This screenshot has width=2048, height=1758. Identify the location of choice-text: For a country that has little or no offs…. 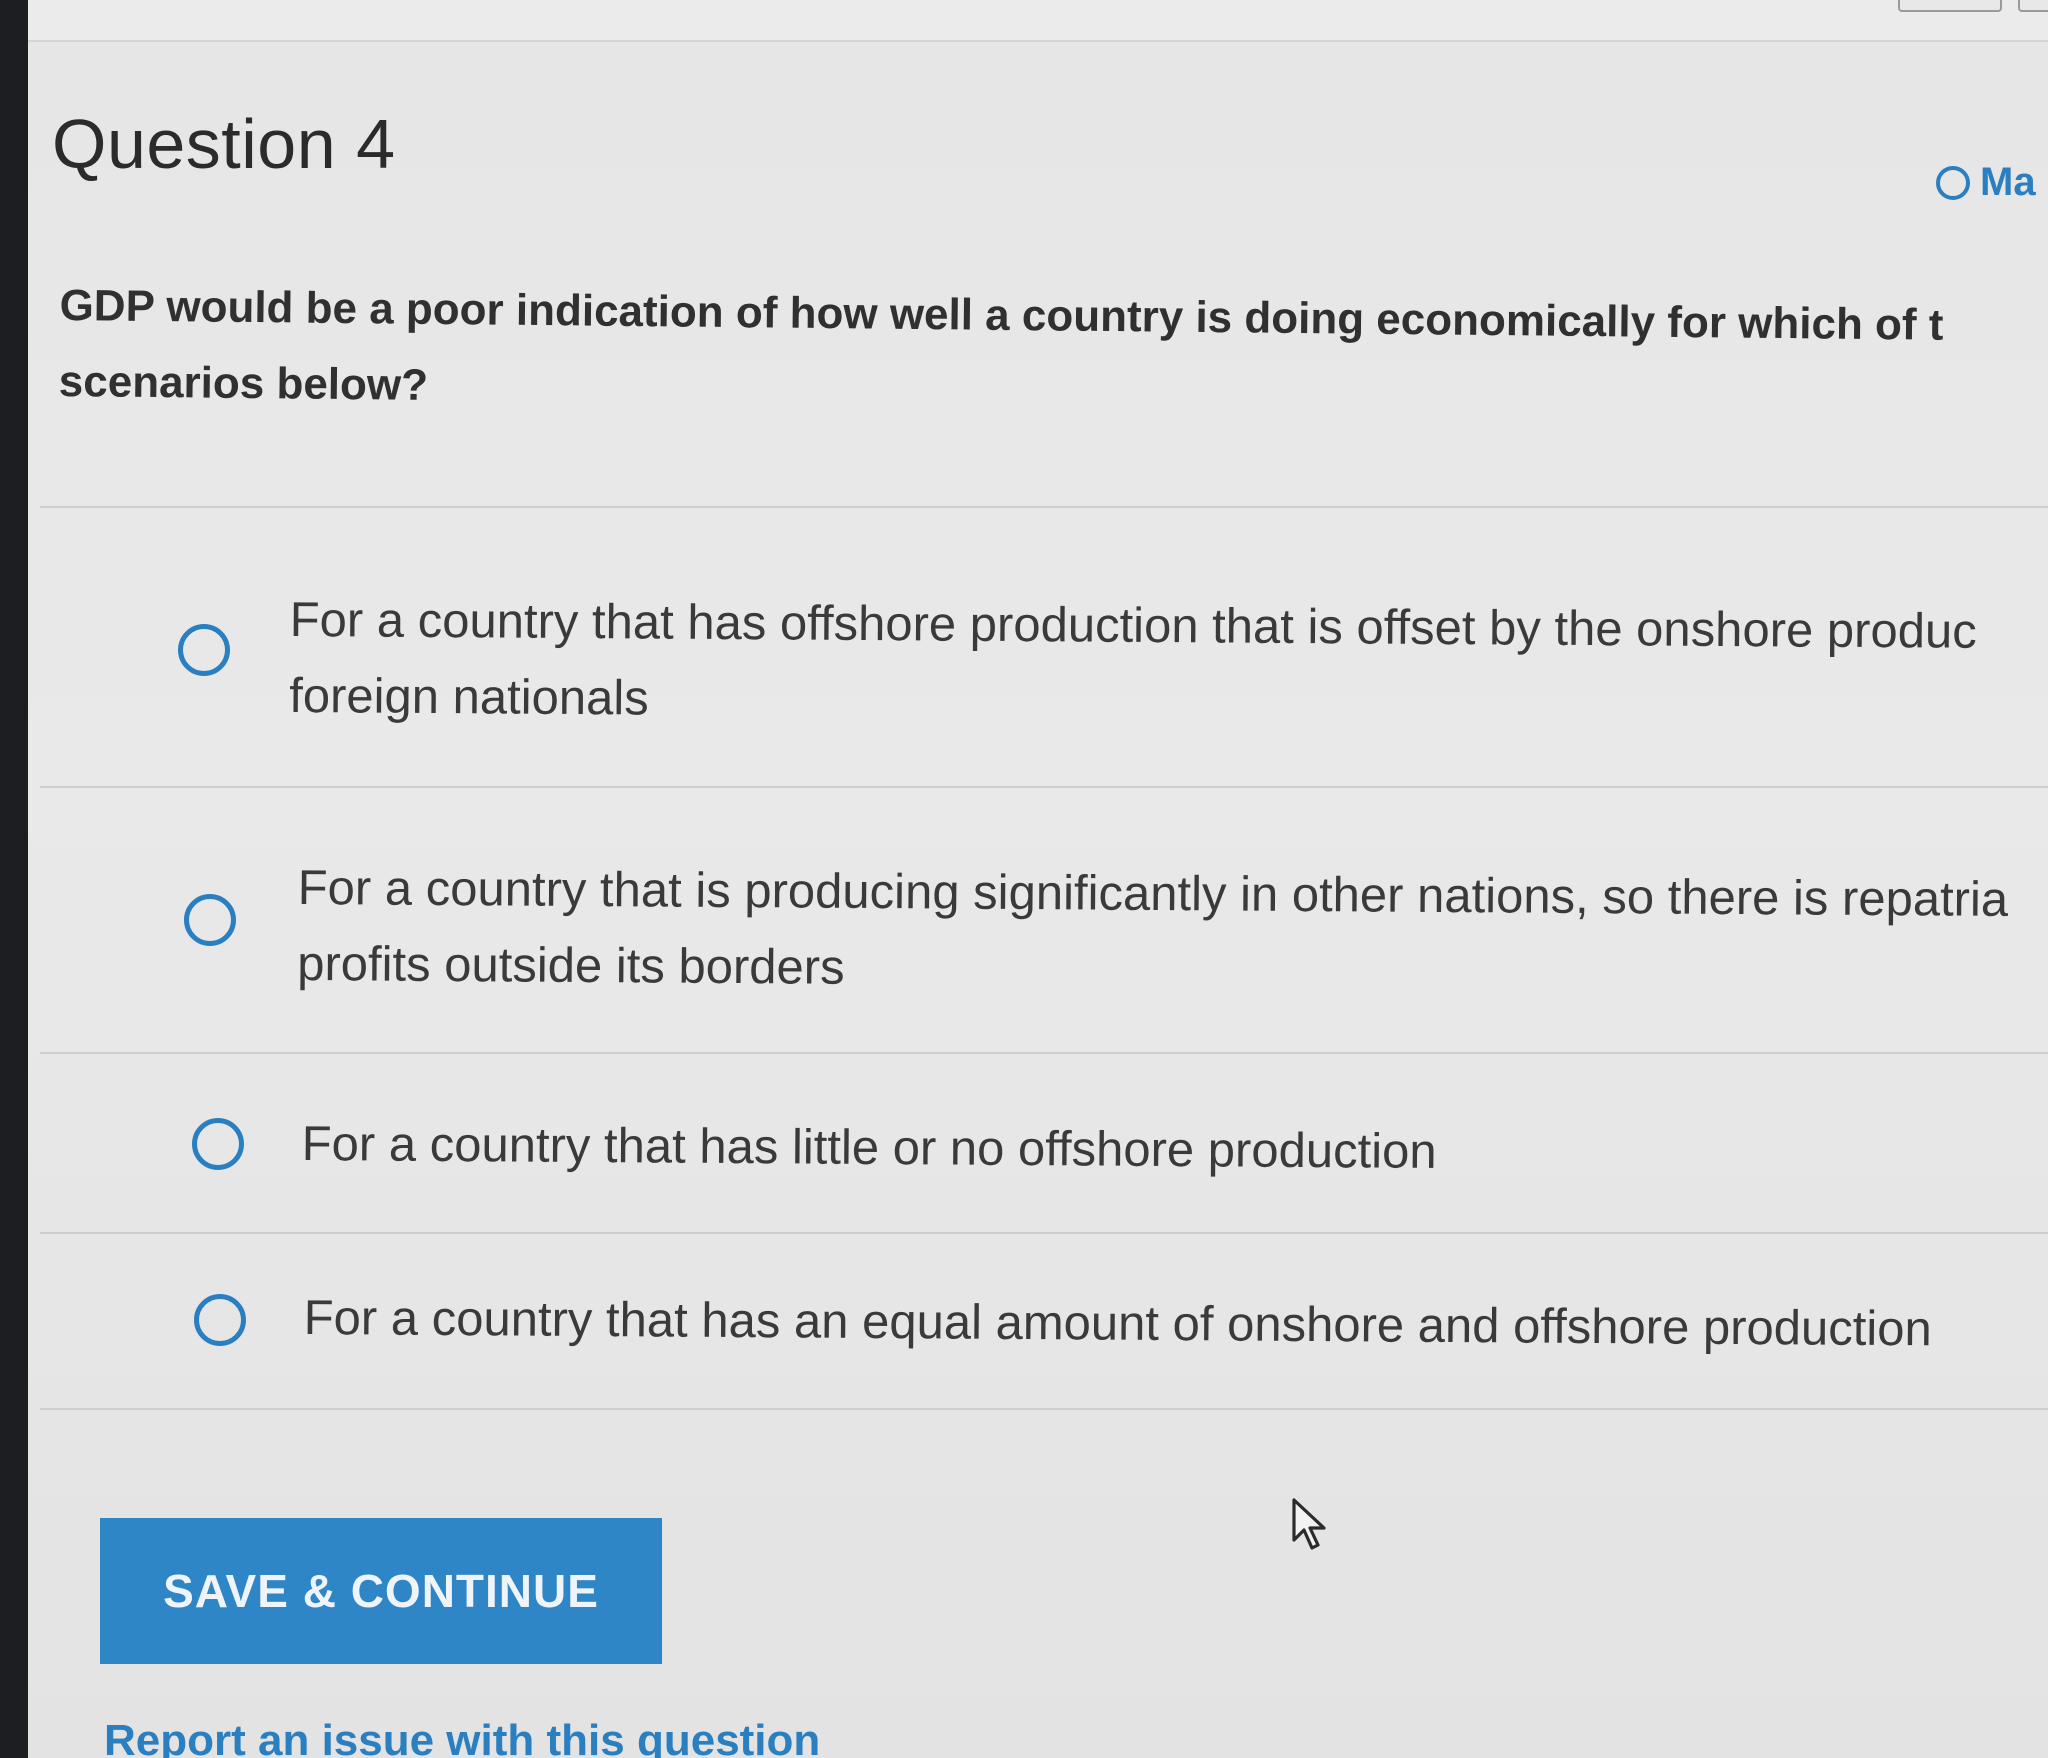
(869, 1147).